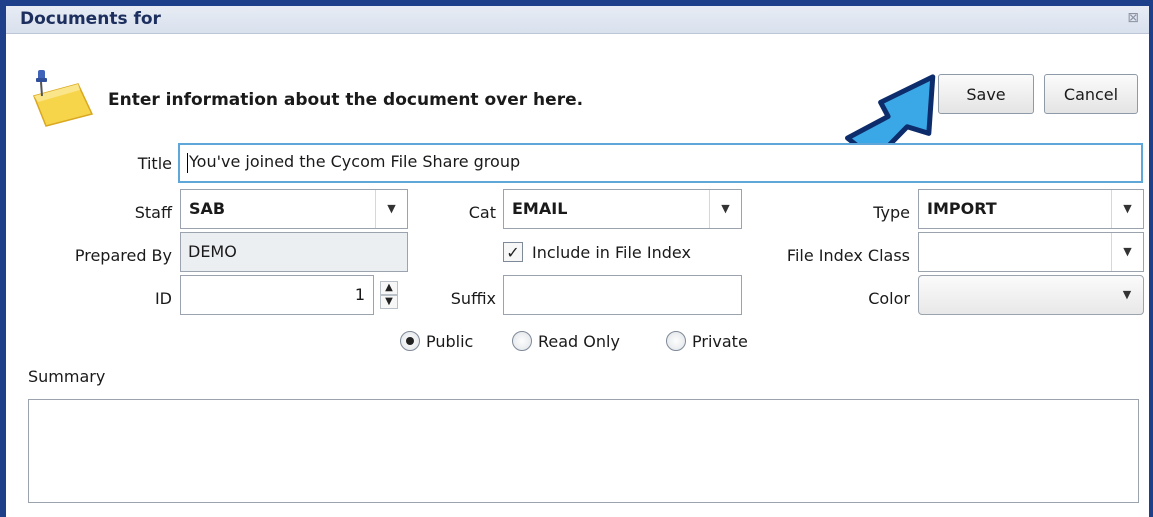  What do you see at coordinates (294, 252) in the screenshot?
I see `prepared-by-field: DEMO` at bounding box center [294, 252].